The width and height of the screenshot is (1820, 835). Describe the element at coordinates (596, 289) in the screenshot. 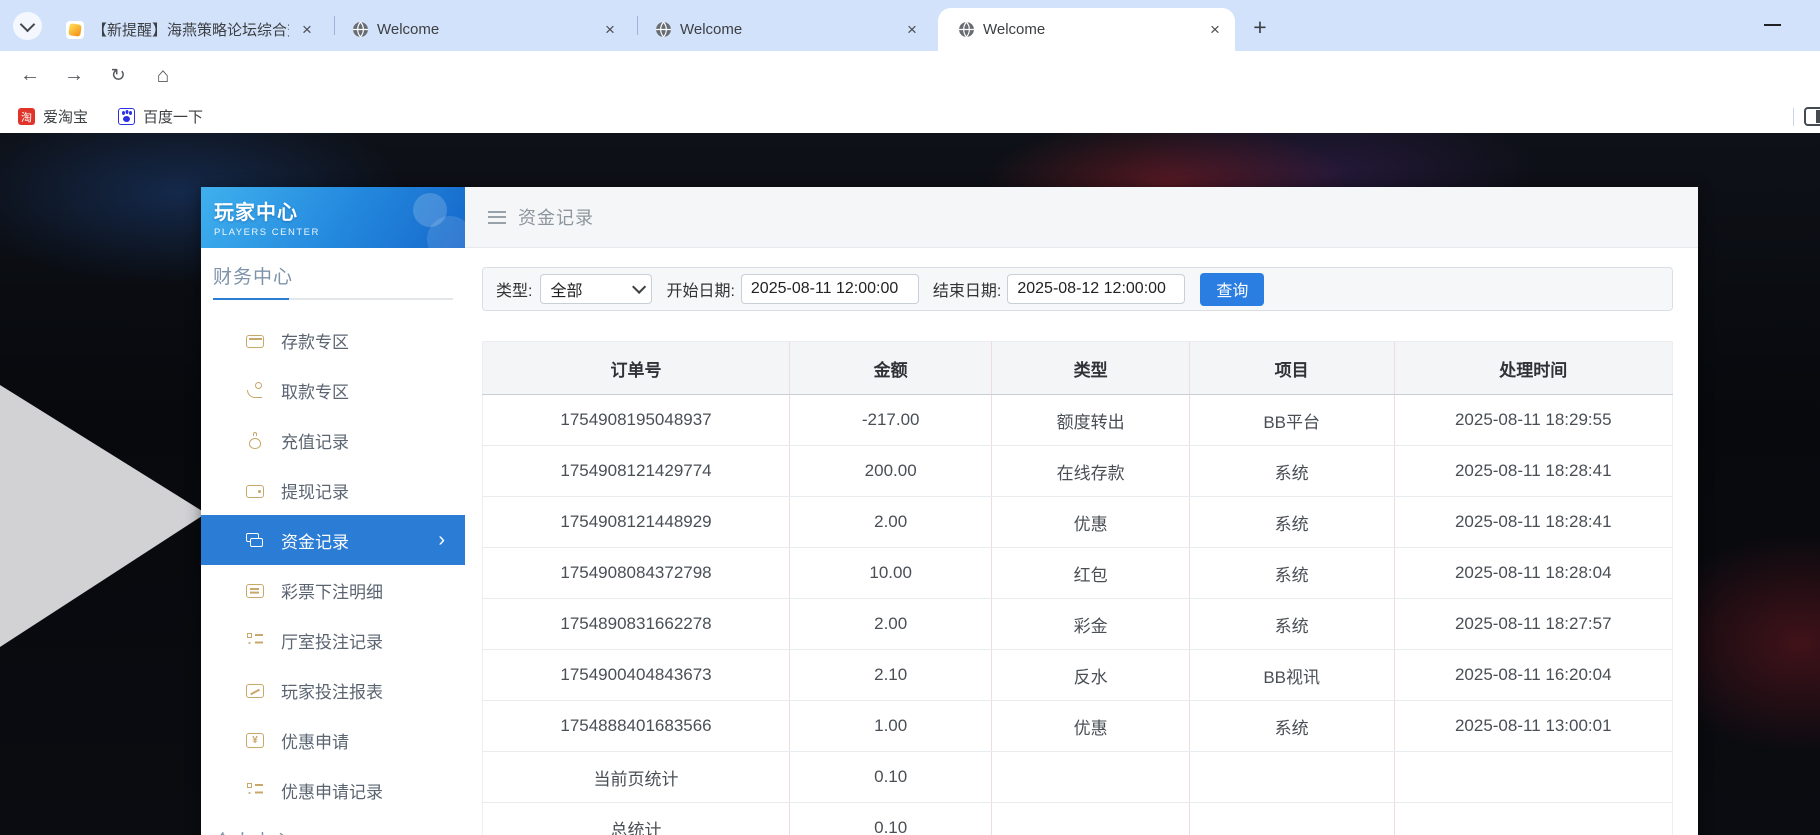

I see `type-select: 全部` at that location.